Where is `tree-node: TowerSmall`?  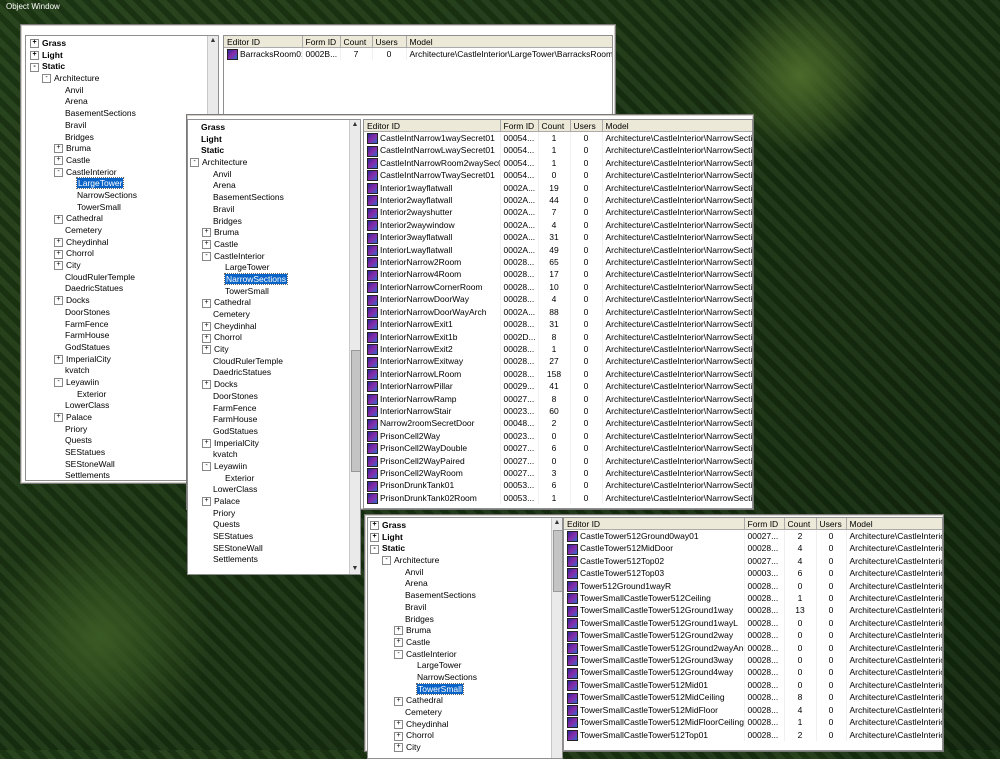
tree-node: TowerSmall is located at coordinates (466, 689).